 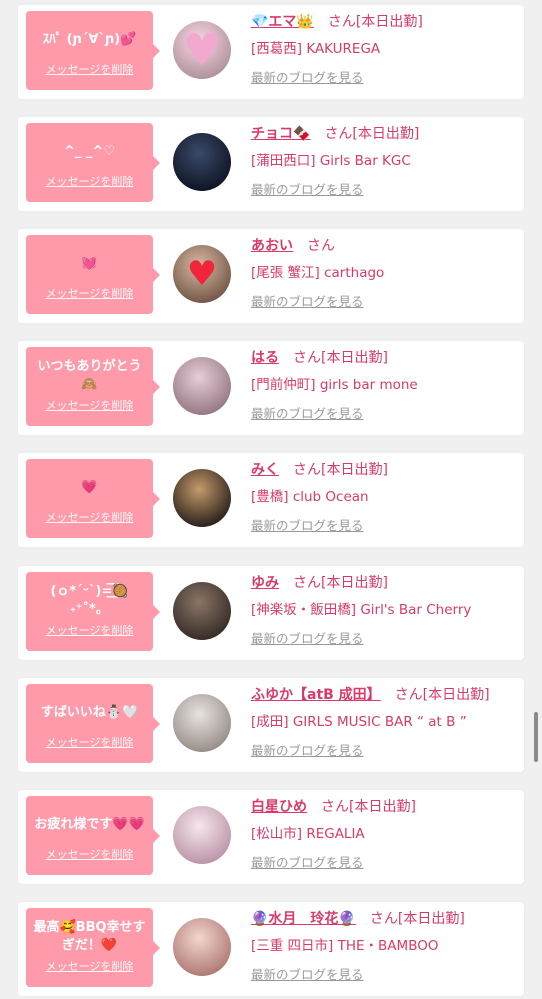 I want to click on message-card: 💓 メッセージを削除 ♥ あおい さん [尾張 蟹江] carthago 最新のブログを見る, so click(x=271, y=276).